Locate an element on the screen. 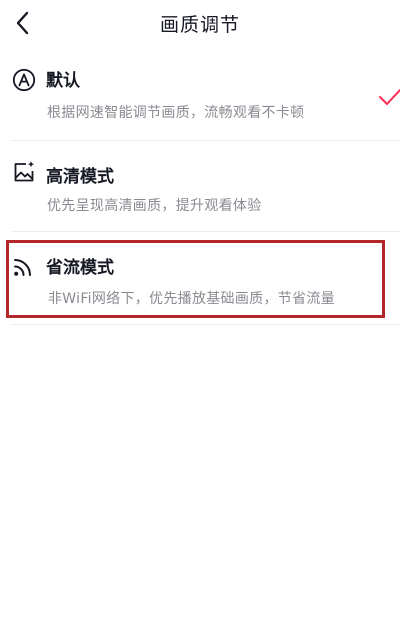  signal-waves-icon is located at coordinates (22, 267).